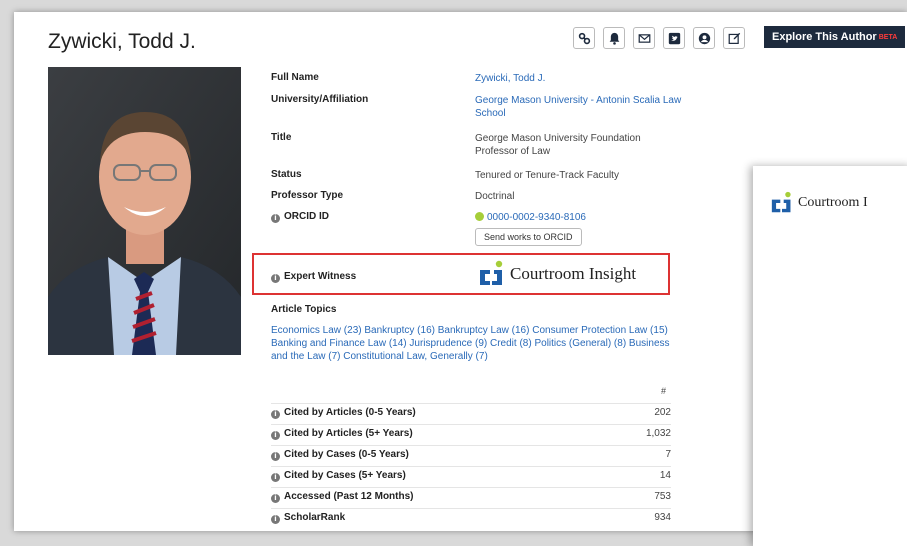  Describe the element at coordinates (286, 174) in the screenshot. I see `status-label: Status` at that location.